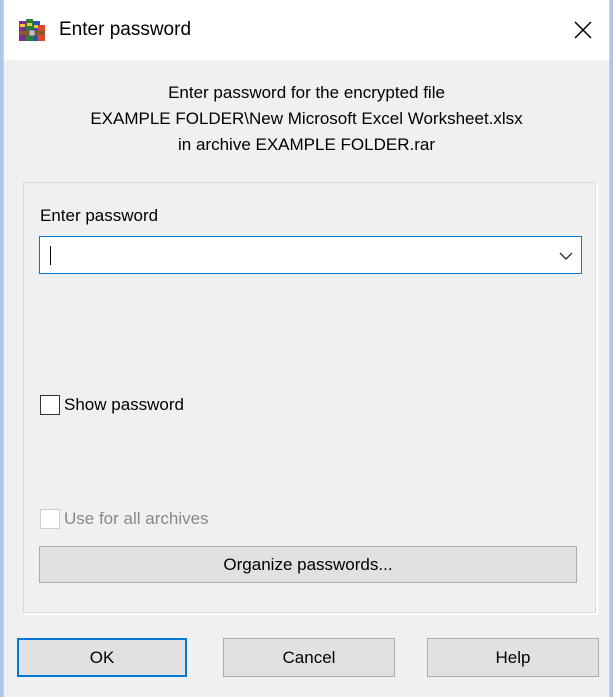  Describe the element at coordinates (513, 657) in the screenshot. I see `help-button: Help` at that location.